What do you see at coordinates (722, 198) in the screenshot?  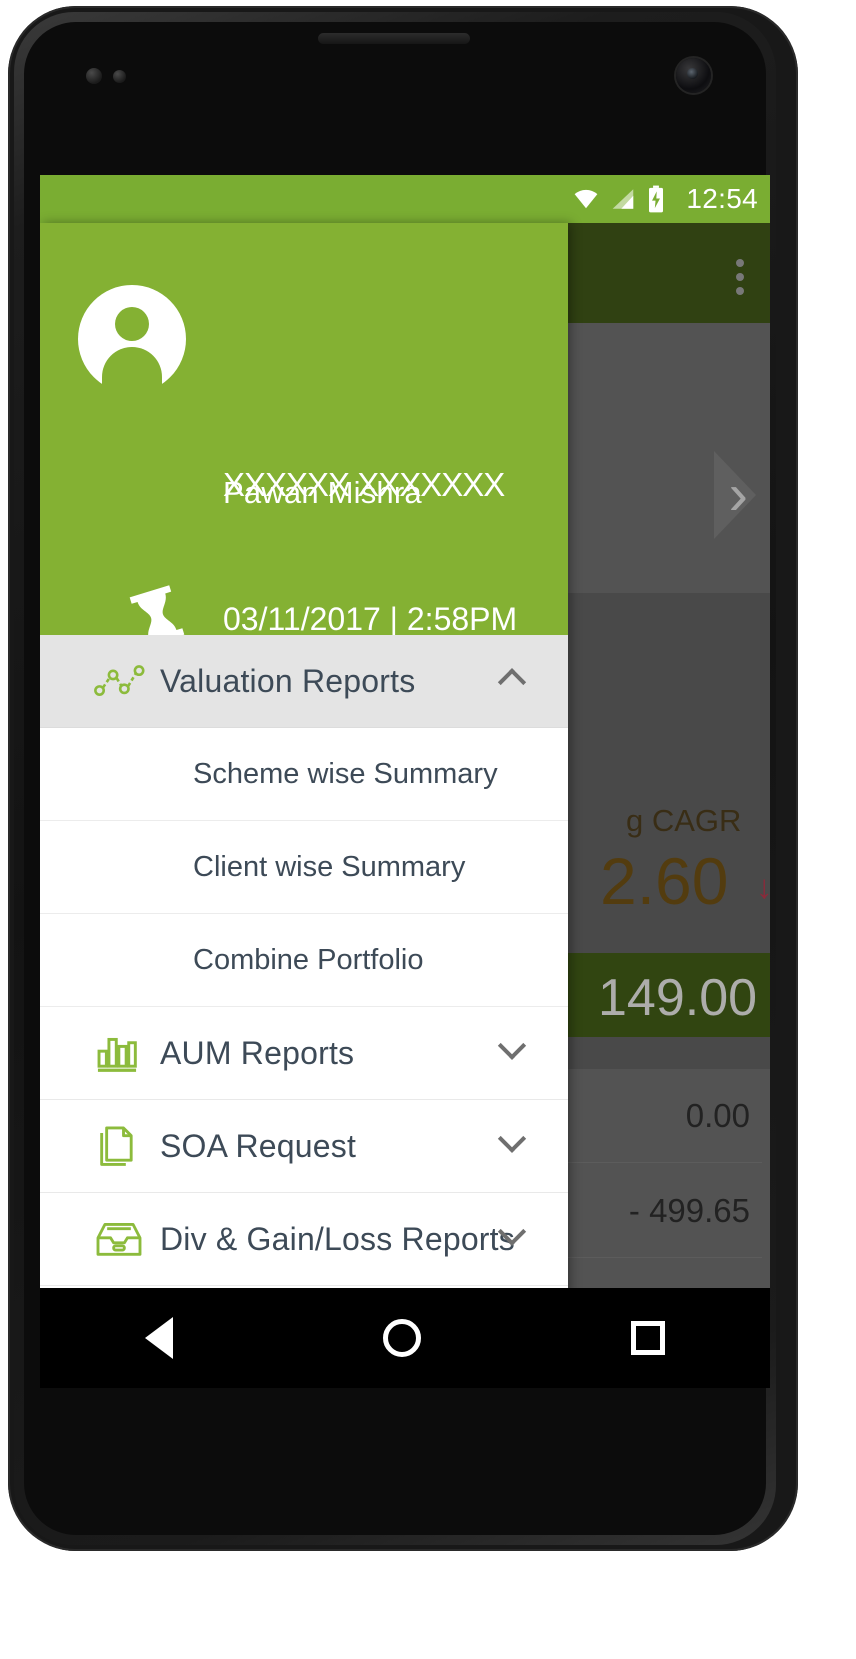 I see `status-bar-clock: 12:54` at bounding box center [722, 198].